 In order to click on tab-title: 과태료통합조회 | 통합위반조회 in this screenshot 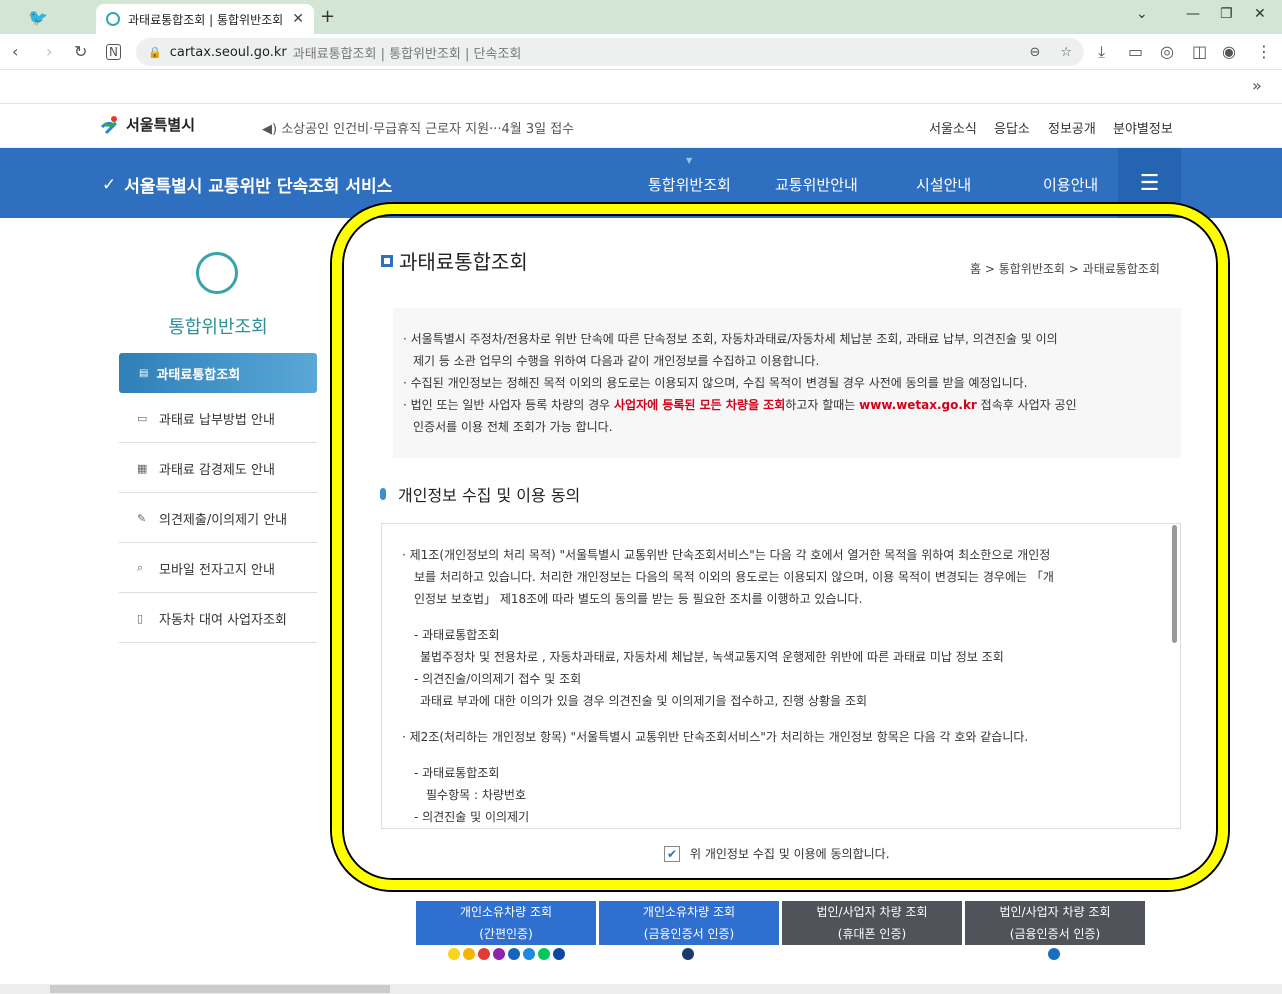, I will do `click(206, 19)`.